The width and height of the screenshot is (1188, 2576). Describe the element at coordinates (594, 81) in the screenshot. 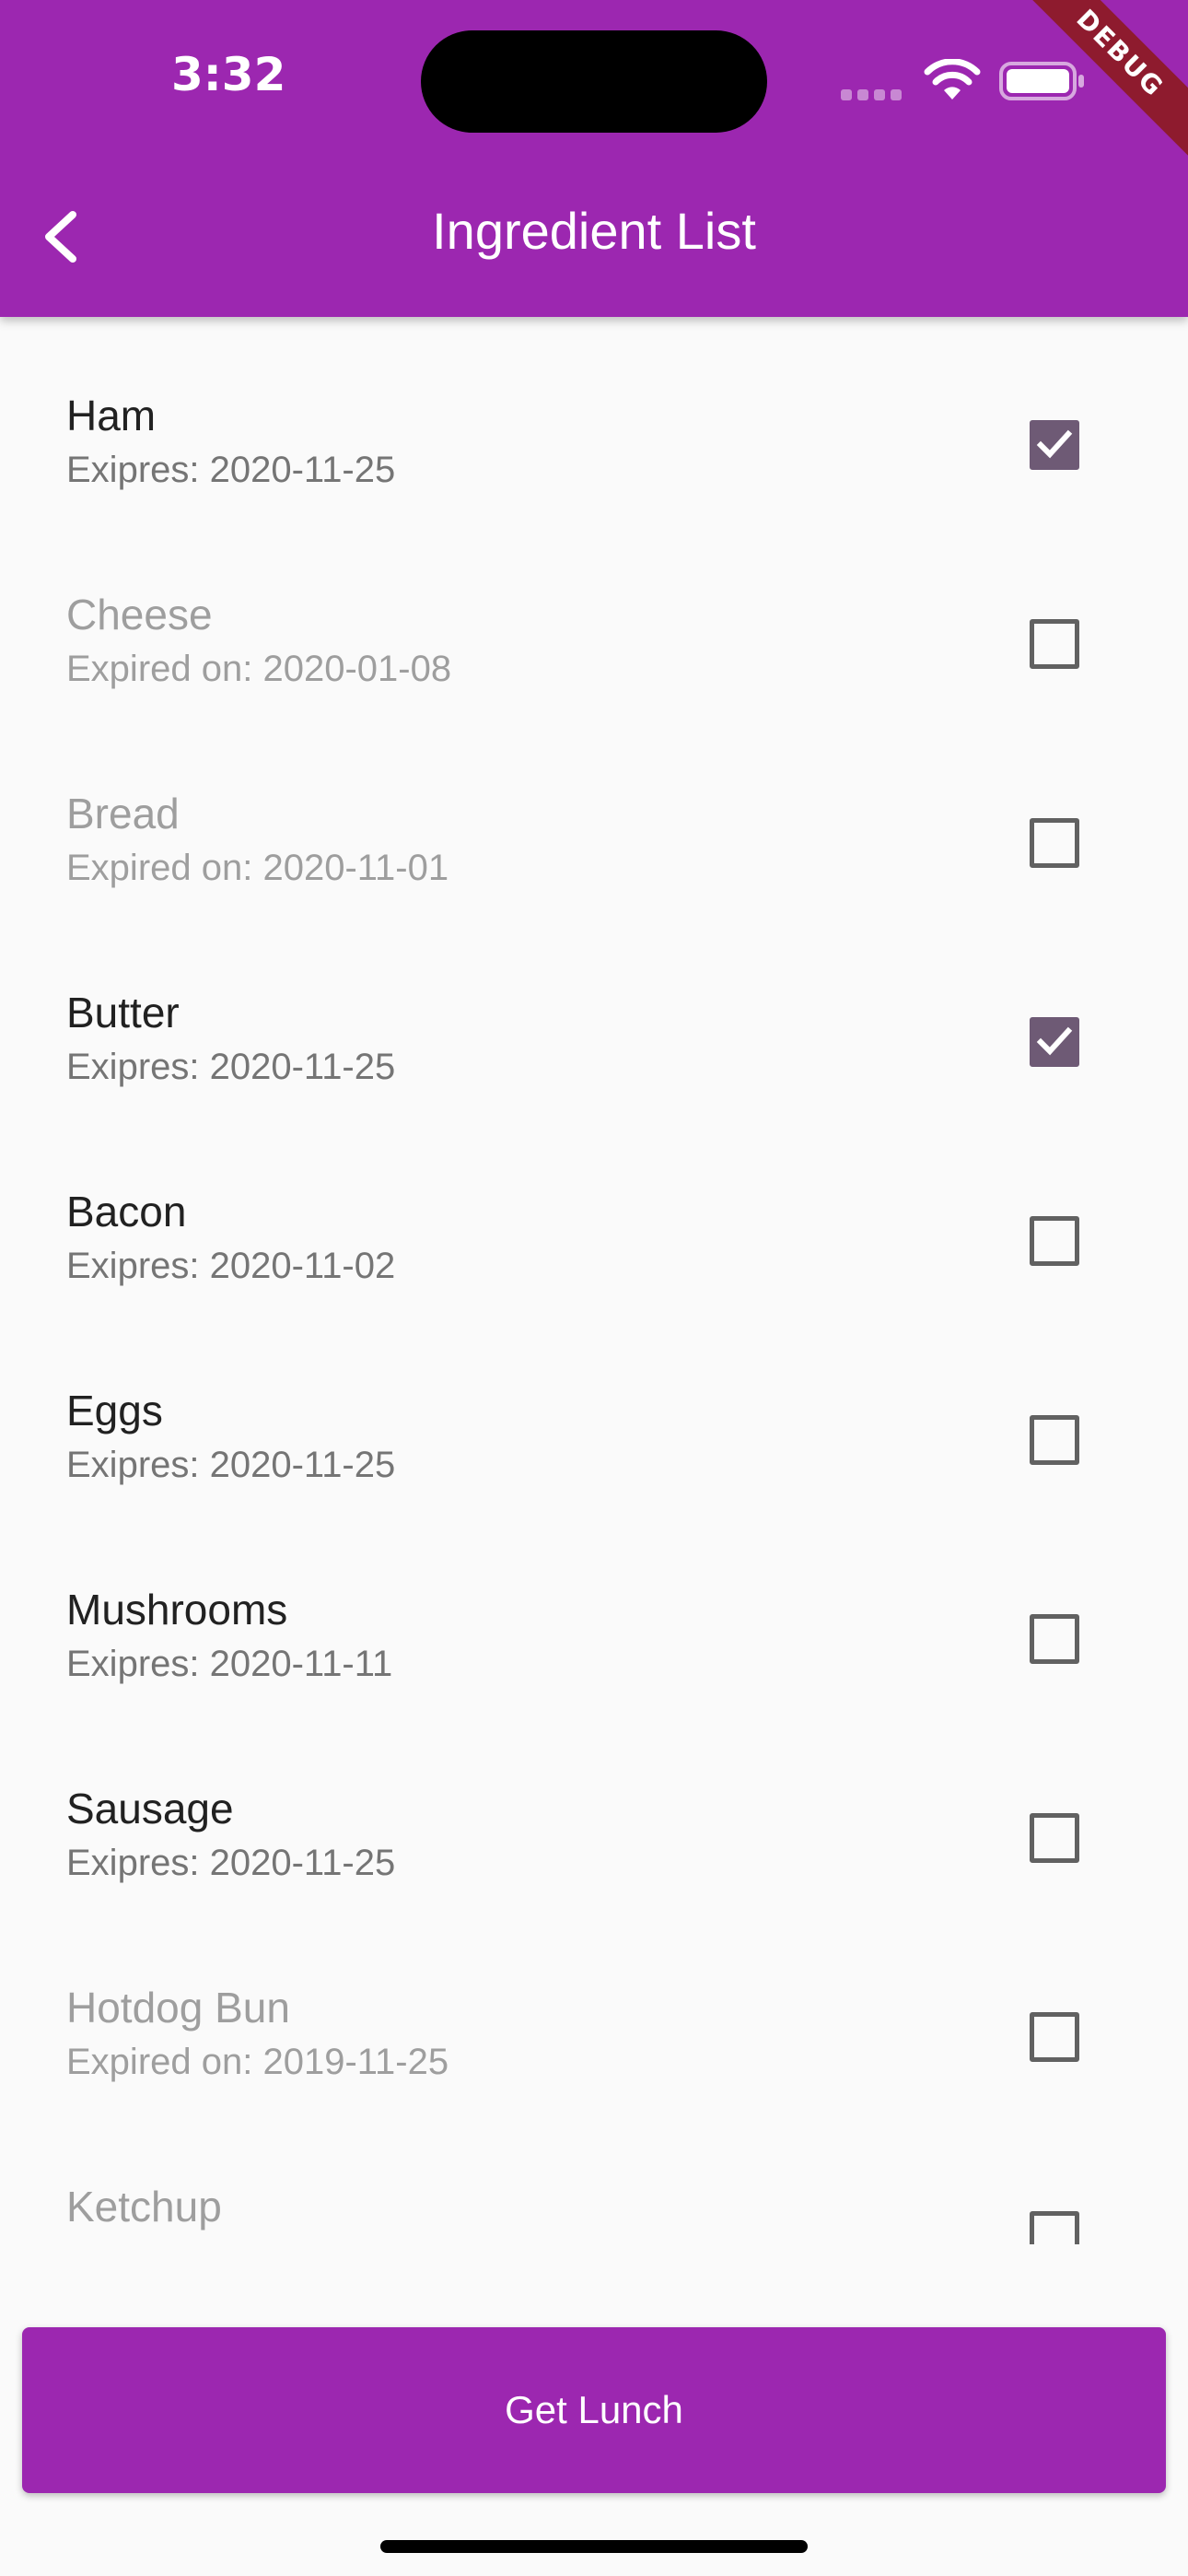

I see `dynamic-island` at that location.